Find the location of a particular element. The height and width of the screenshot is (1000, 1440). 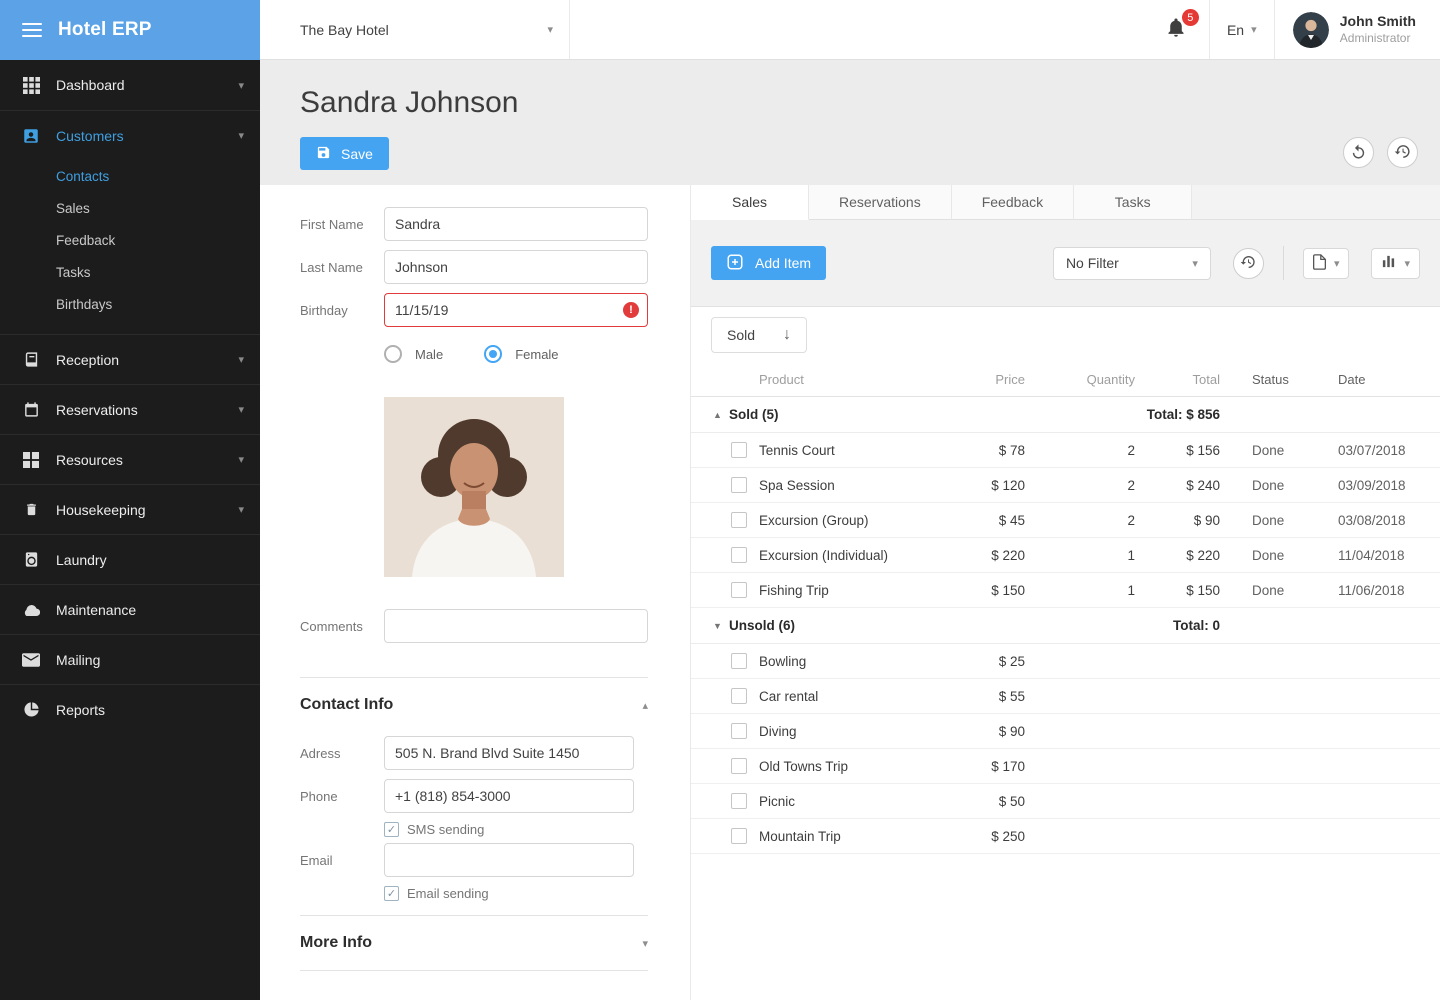

comments-input is located at coordinates (516, 626).